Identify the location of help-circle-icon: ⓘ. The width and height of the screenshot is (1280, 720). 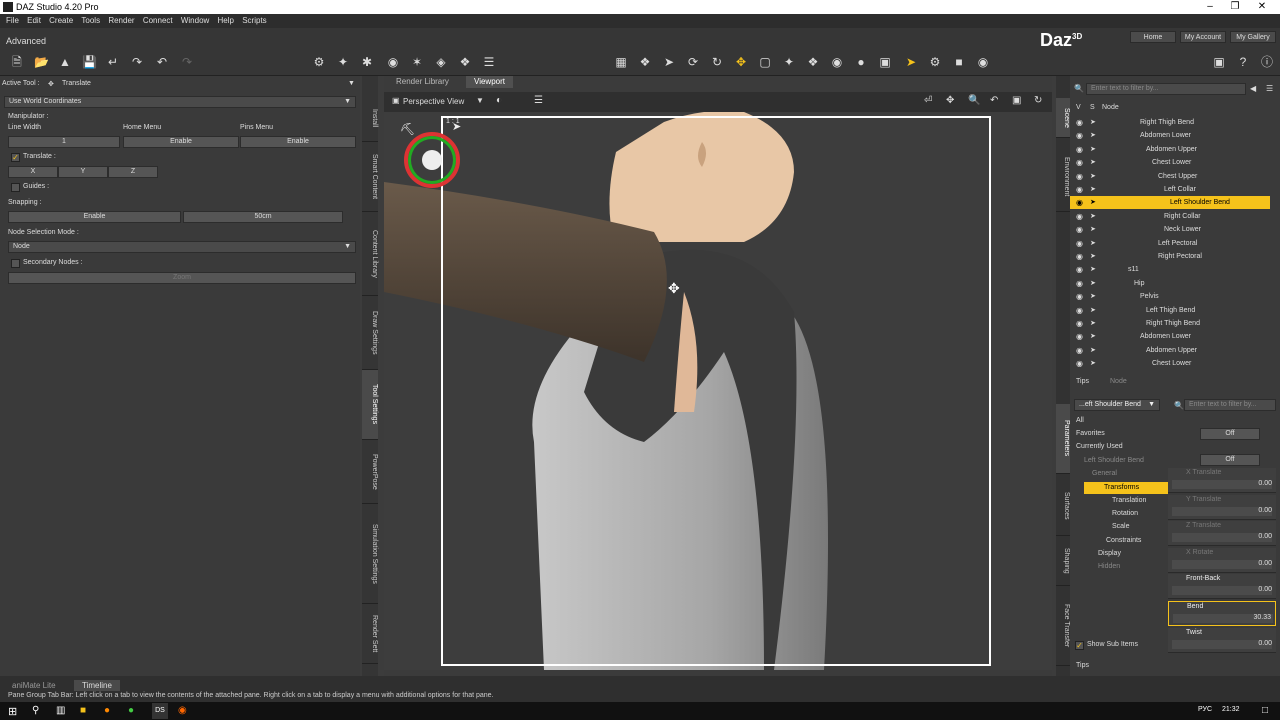
(1267, 62).